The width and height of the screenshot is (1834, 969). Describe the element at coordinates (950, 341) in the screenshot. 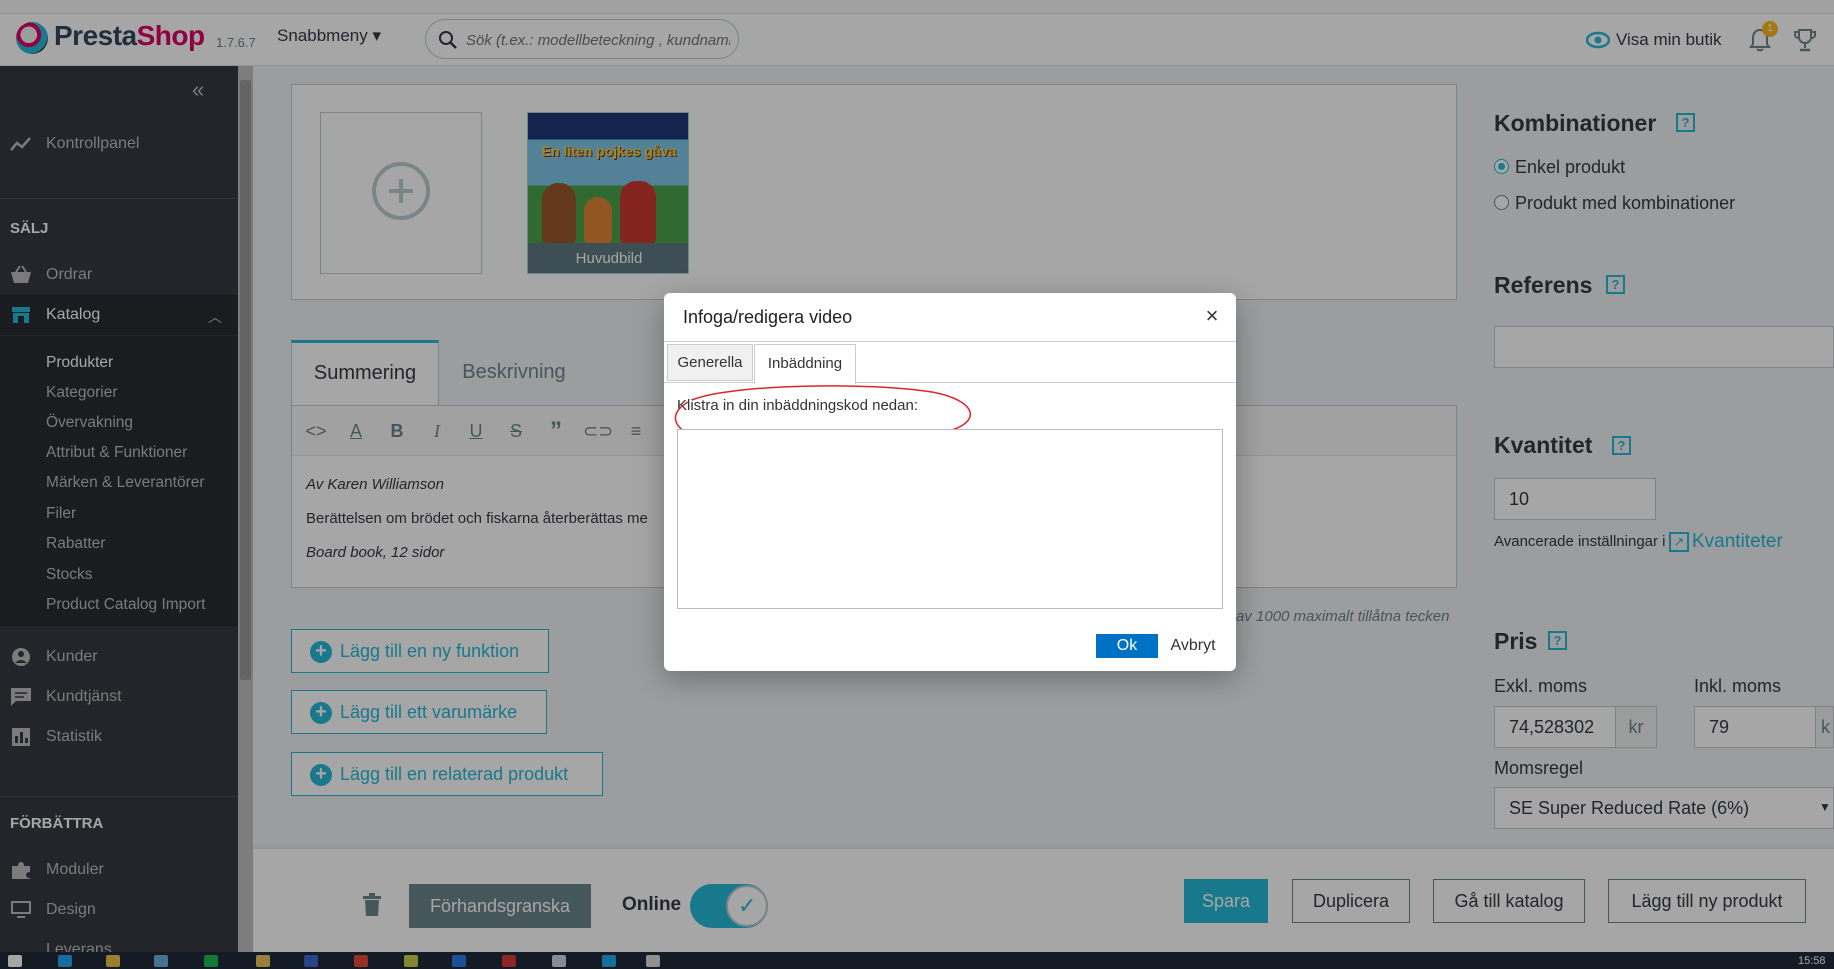

I see `dialog-divider` at that location.